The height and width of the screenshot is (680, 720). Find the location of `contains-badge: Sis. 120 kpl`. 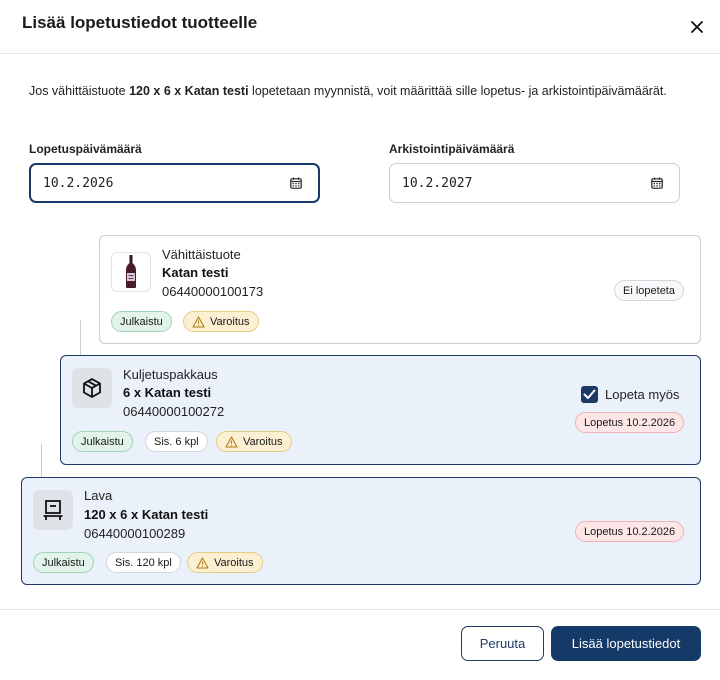

contains-badge: Sis. 120 kpl is located at coordinates (143, 562).